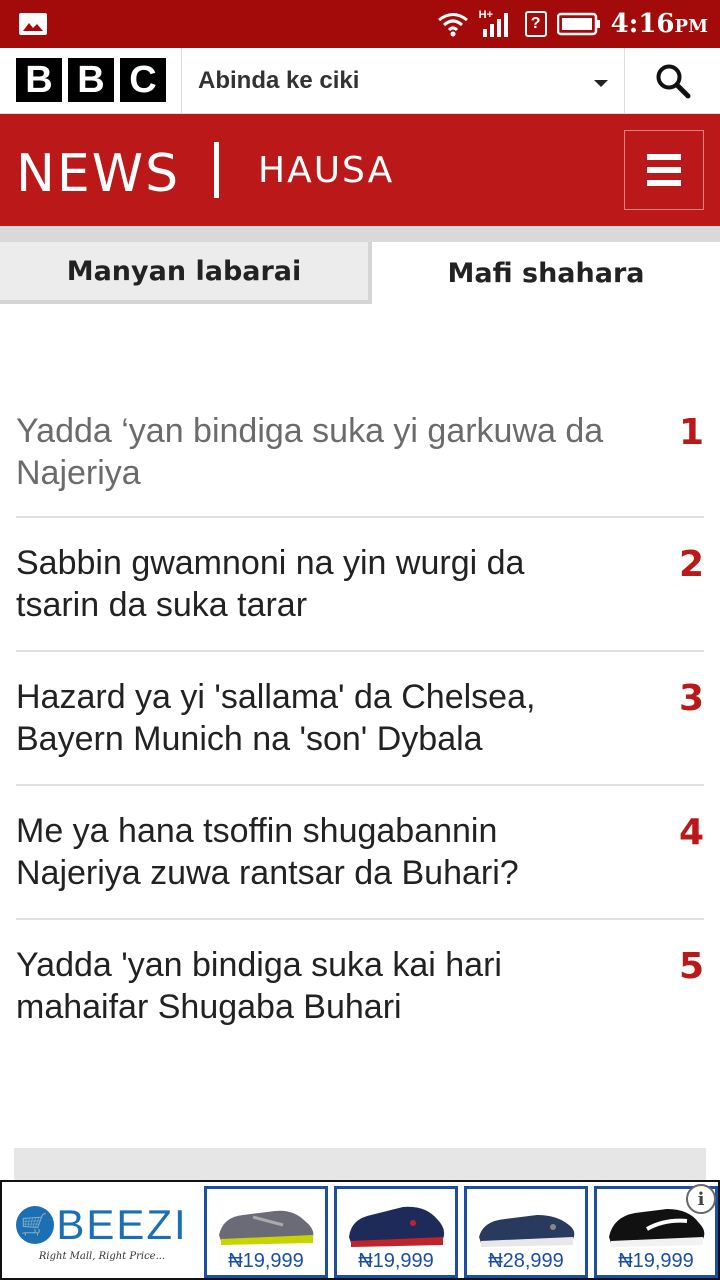 This screenshot has height=1280, width=720. I want to click on search-button, so click(672, 81).